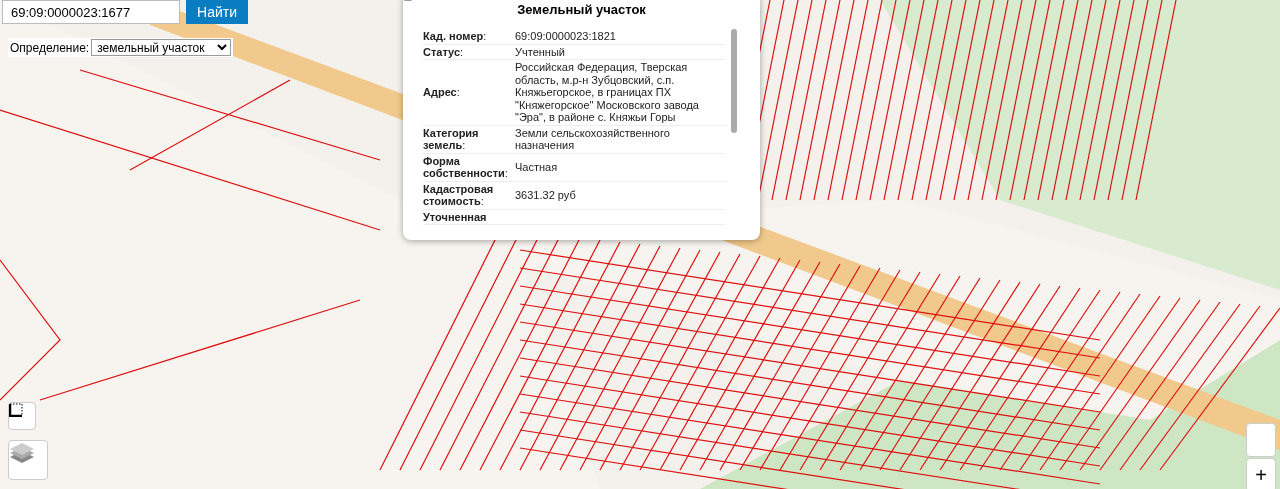 Image resolution: width=1280 pixels, height=489 pixels. I want to click on measure-button, so click(22, 416).